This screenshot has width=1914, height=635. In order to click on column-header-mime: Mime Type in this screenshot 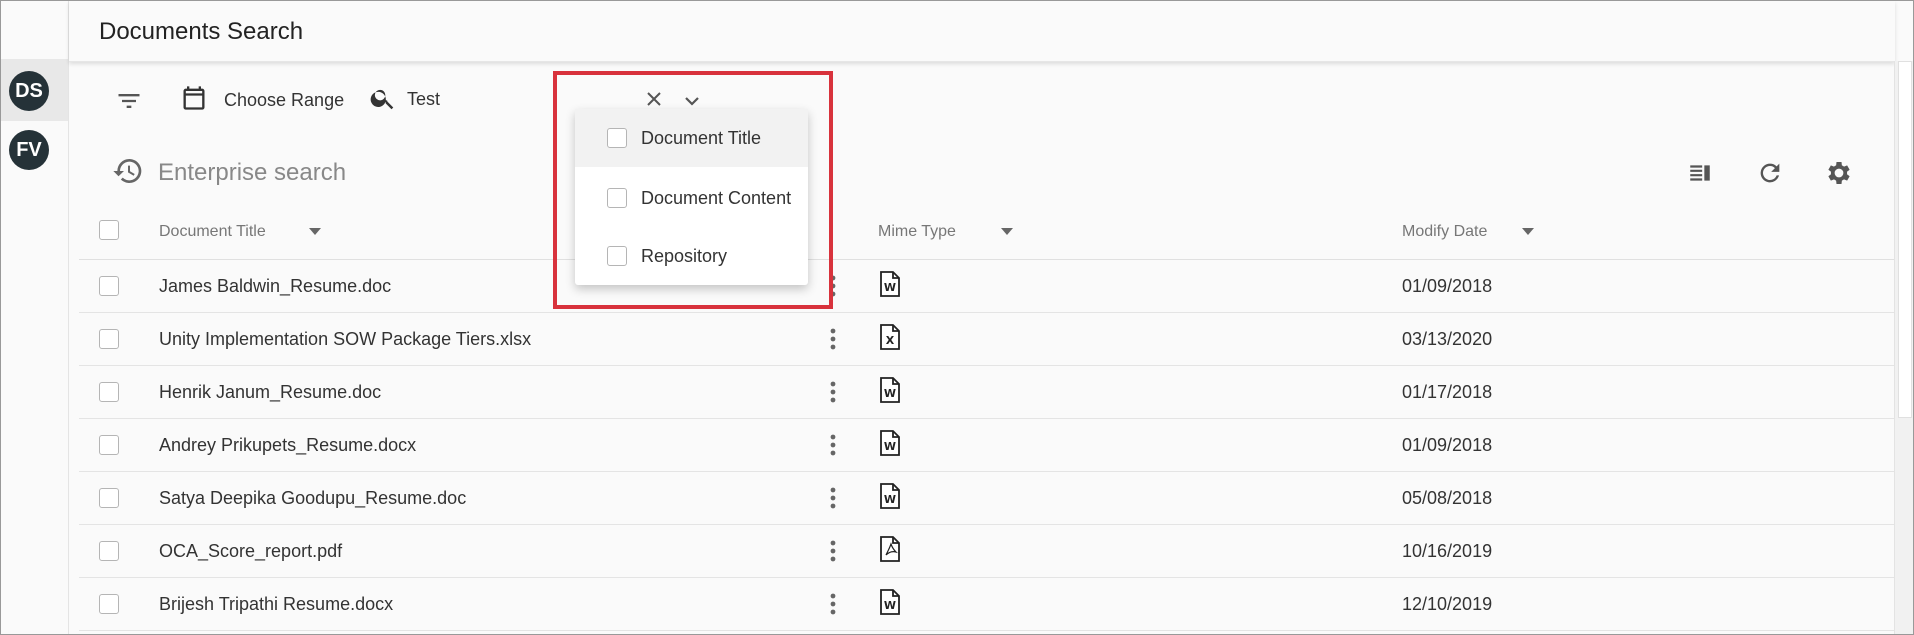, I will do `click(946, 232)`.